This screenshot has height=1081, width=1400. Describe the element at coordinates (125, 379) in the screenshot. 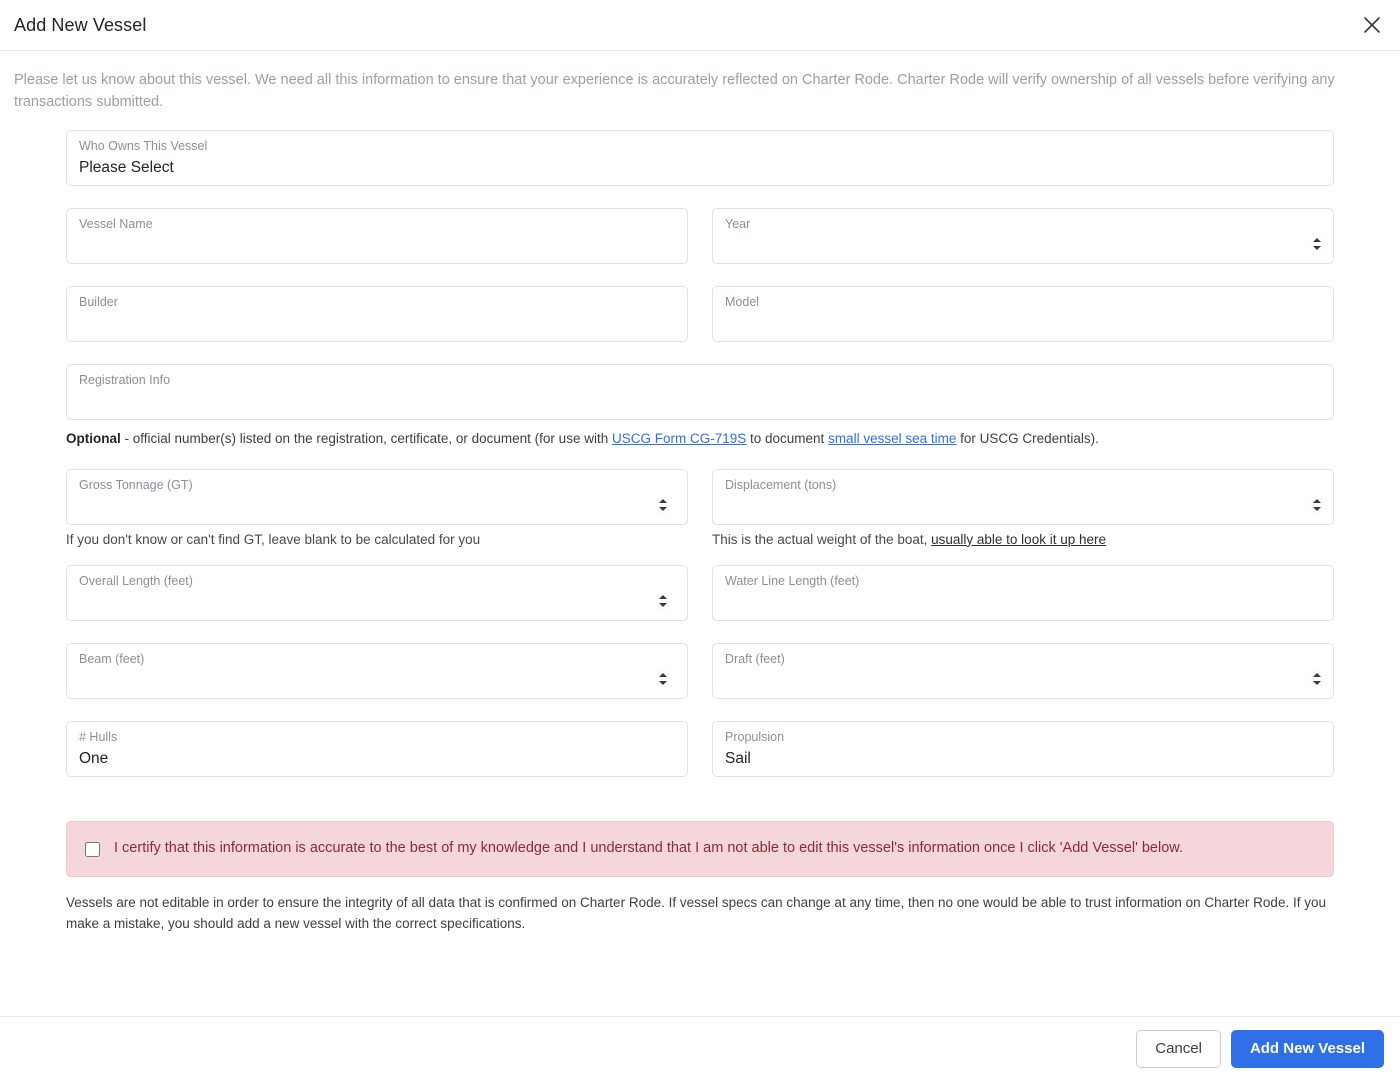

I see `registration-info-label: Registration Info` at that location.